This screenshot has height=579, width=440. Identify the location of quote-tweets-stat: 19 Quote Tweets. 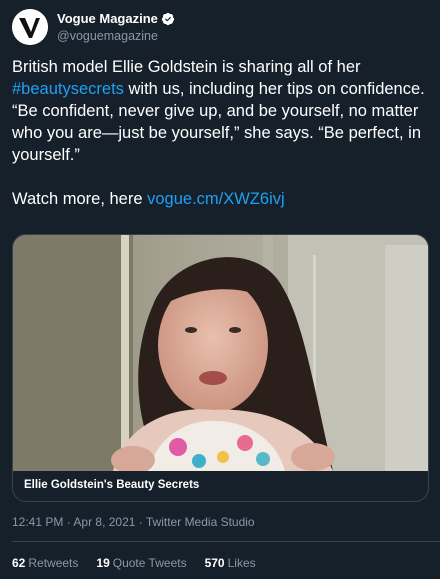
(141, 563).